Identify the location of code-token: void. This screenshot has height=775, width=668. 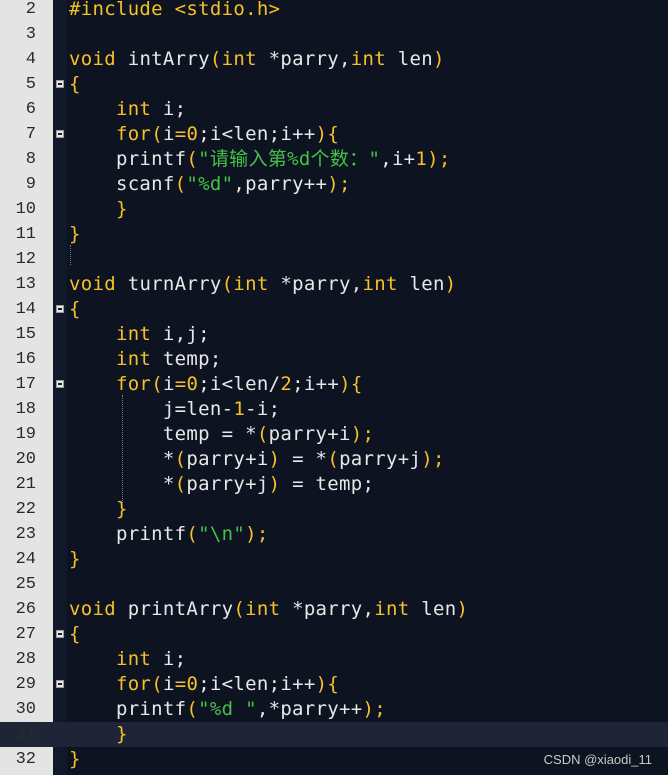
(98, 609).